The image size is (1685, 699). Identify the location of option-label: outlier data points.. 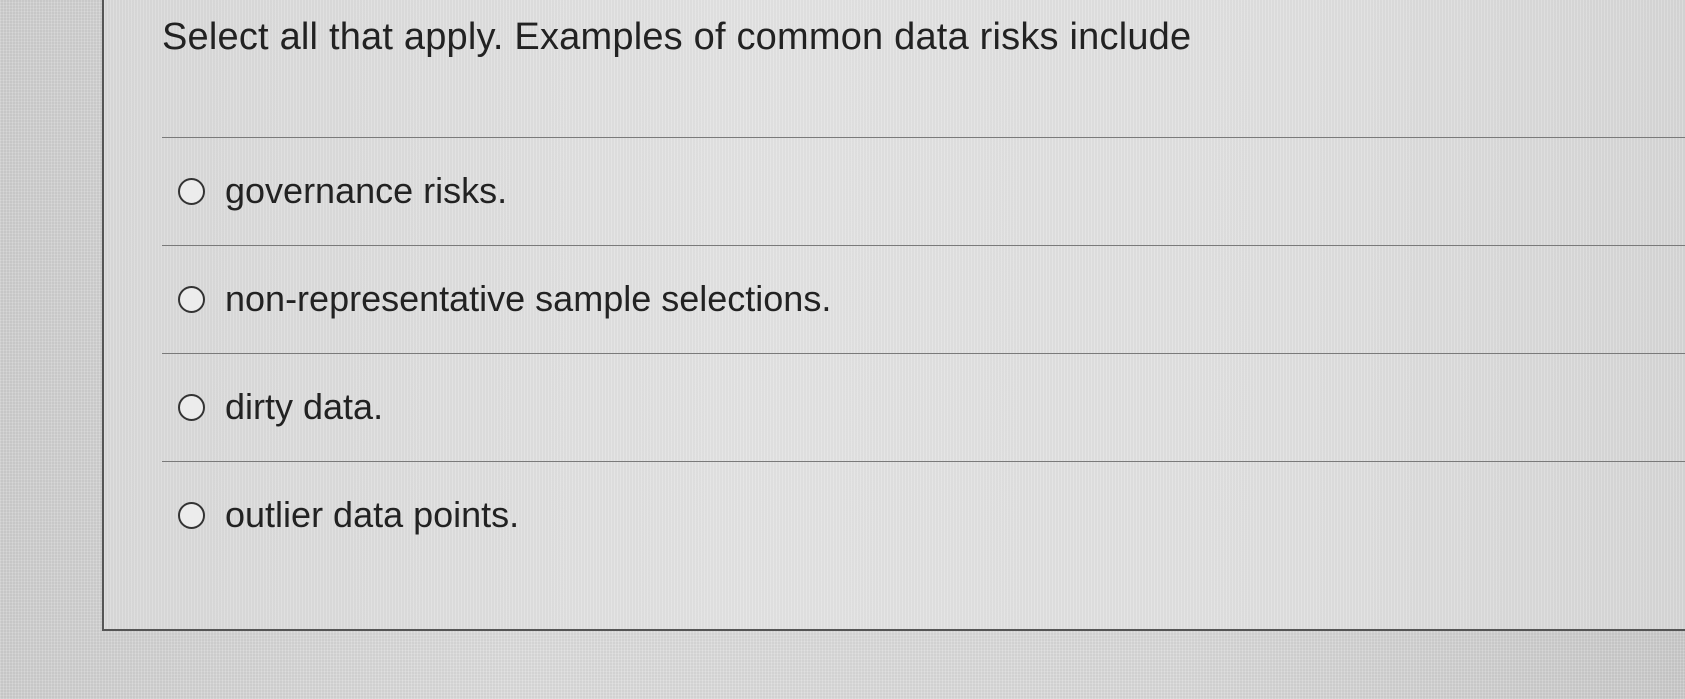
(372, 514).